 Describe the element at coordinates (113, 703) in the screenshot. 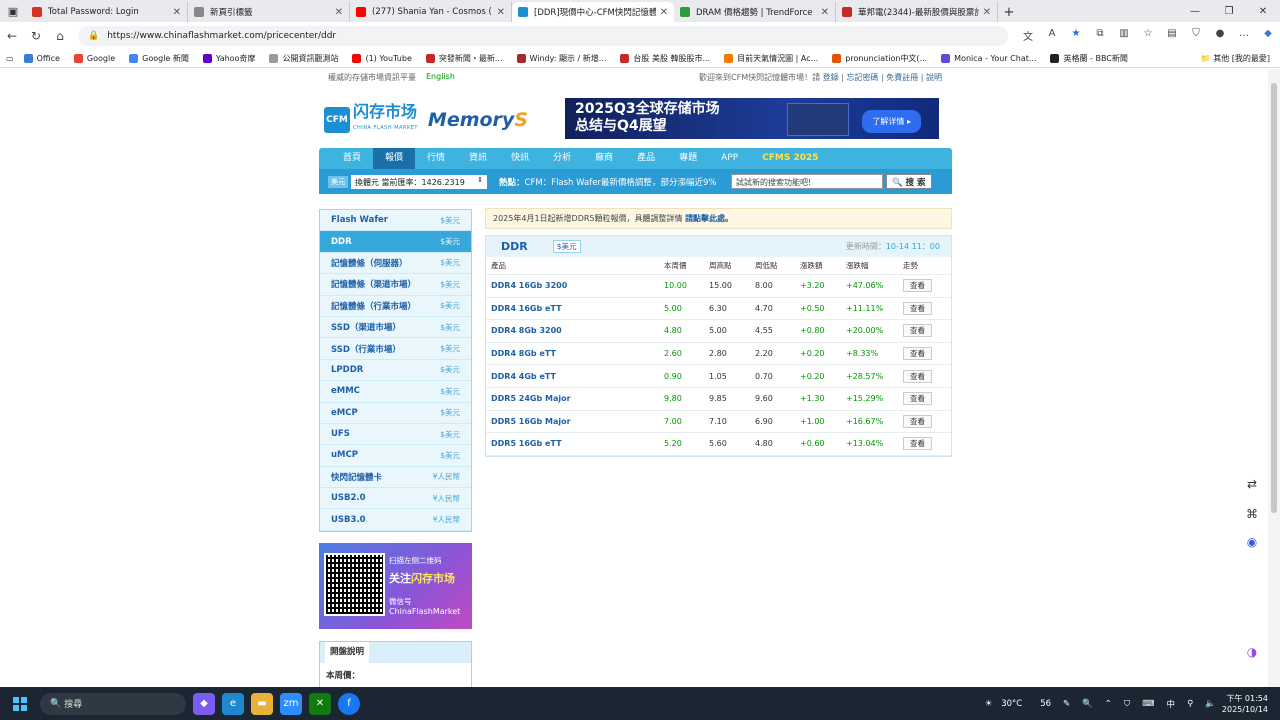

I see `taskbar-search: 🔍 搜尋` at that location.